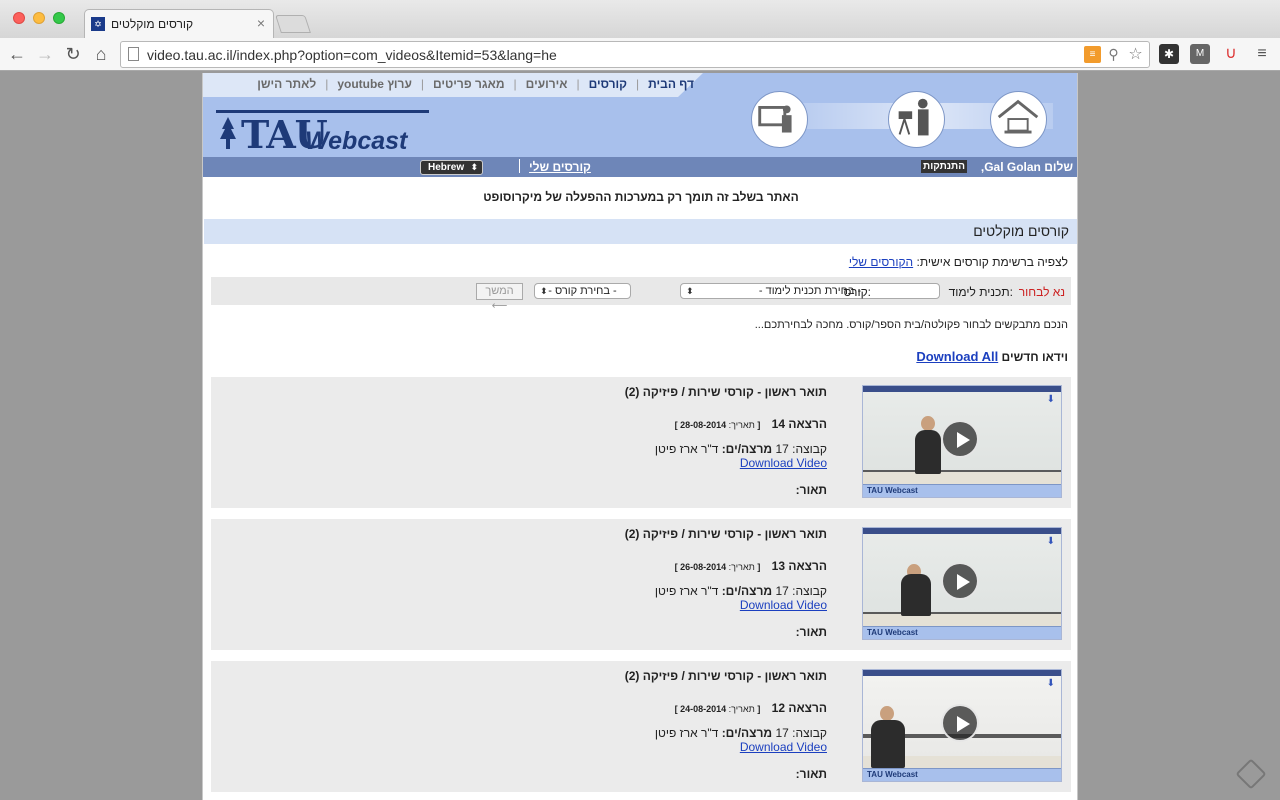  Describe the element at coordinates (1135, 54) in the screenshot. I see `bookmark-star-icon: ☆` at that location.